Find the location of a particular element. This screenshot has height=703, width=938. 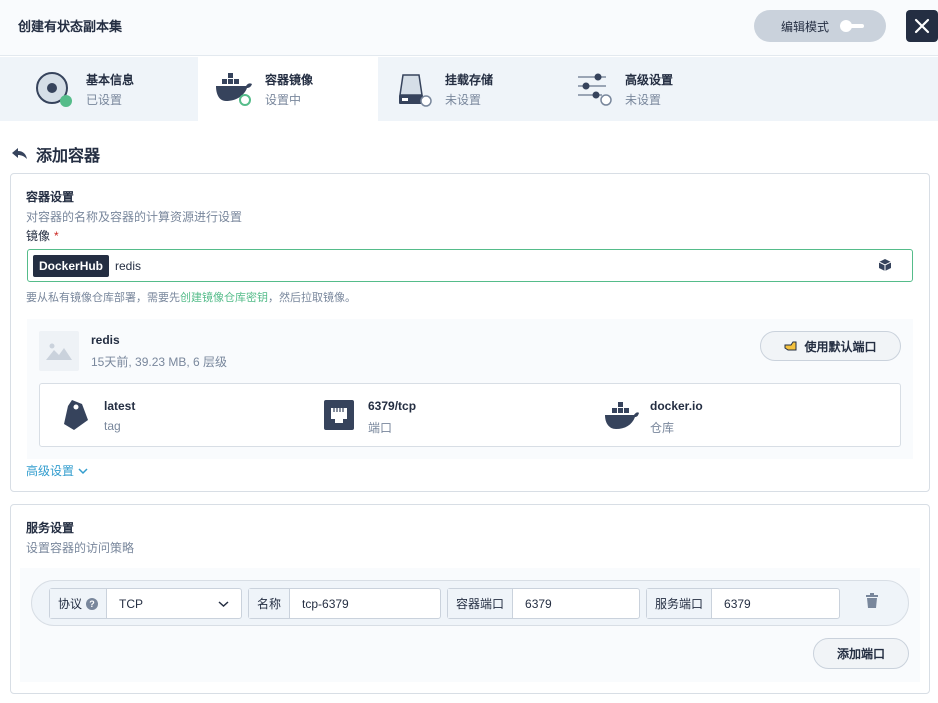

container-port-field: 容器端口 6379 is located at coordinates (543, 603).